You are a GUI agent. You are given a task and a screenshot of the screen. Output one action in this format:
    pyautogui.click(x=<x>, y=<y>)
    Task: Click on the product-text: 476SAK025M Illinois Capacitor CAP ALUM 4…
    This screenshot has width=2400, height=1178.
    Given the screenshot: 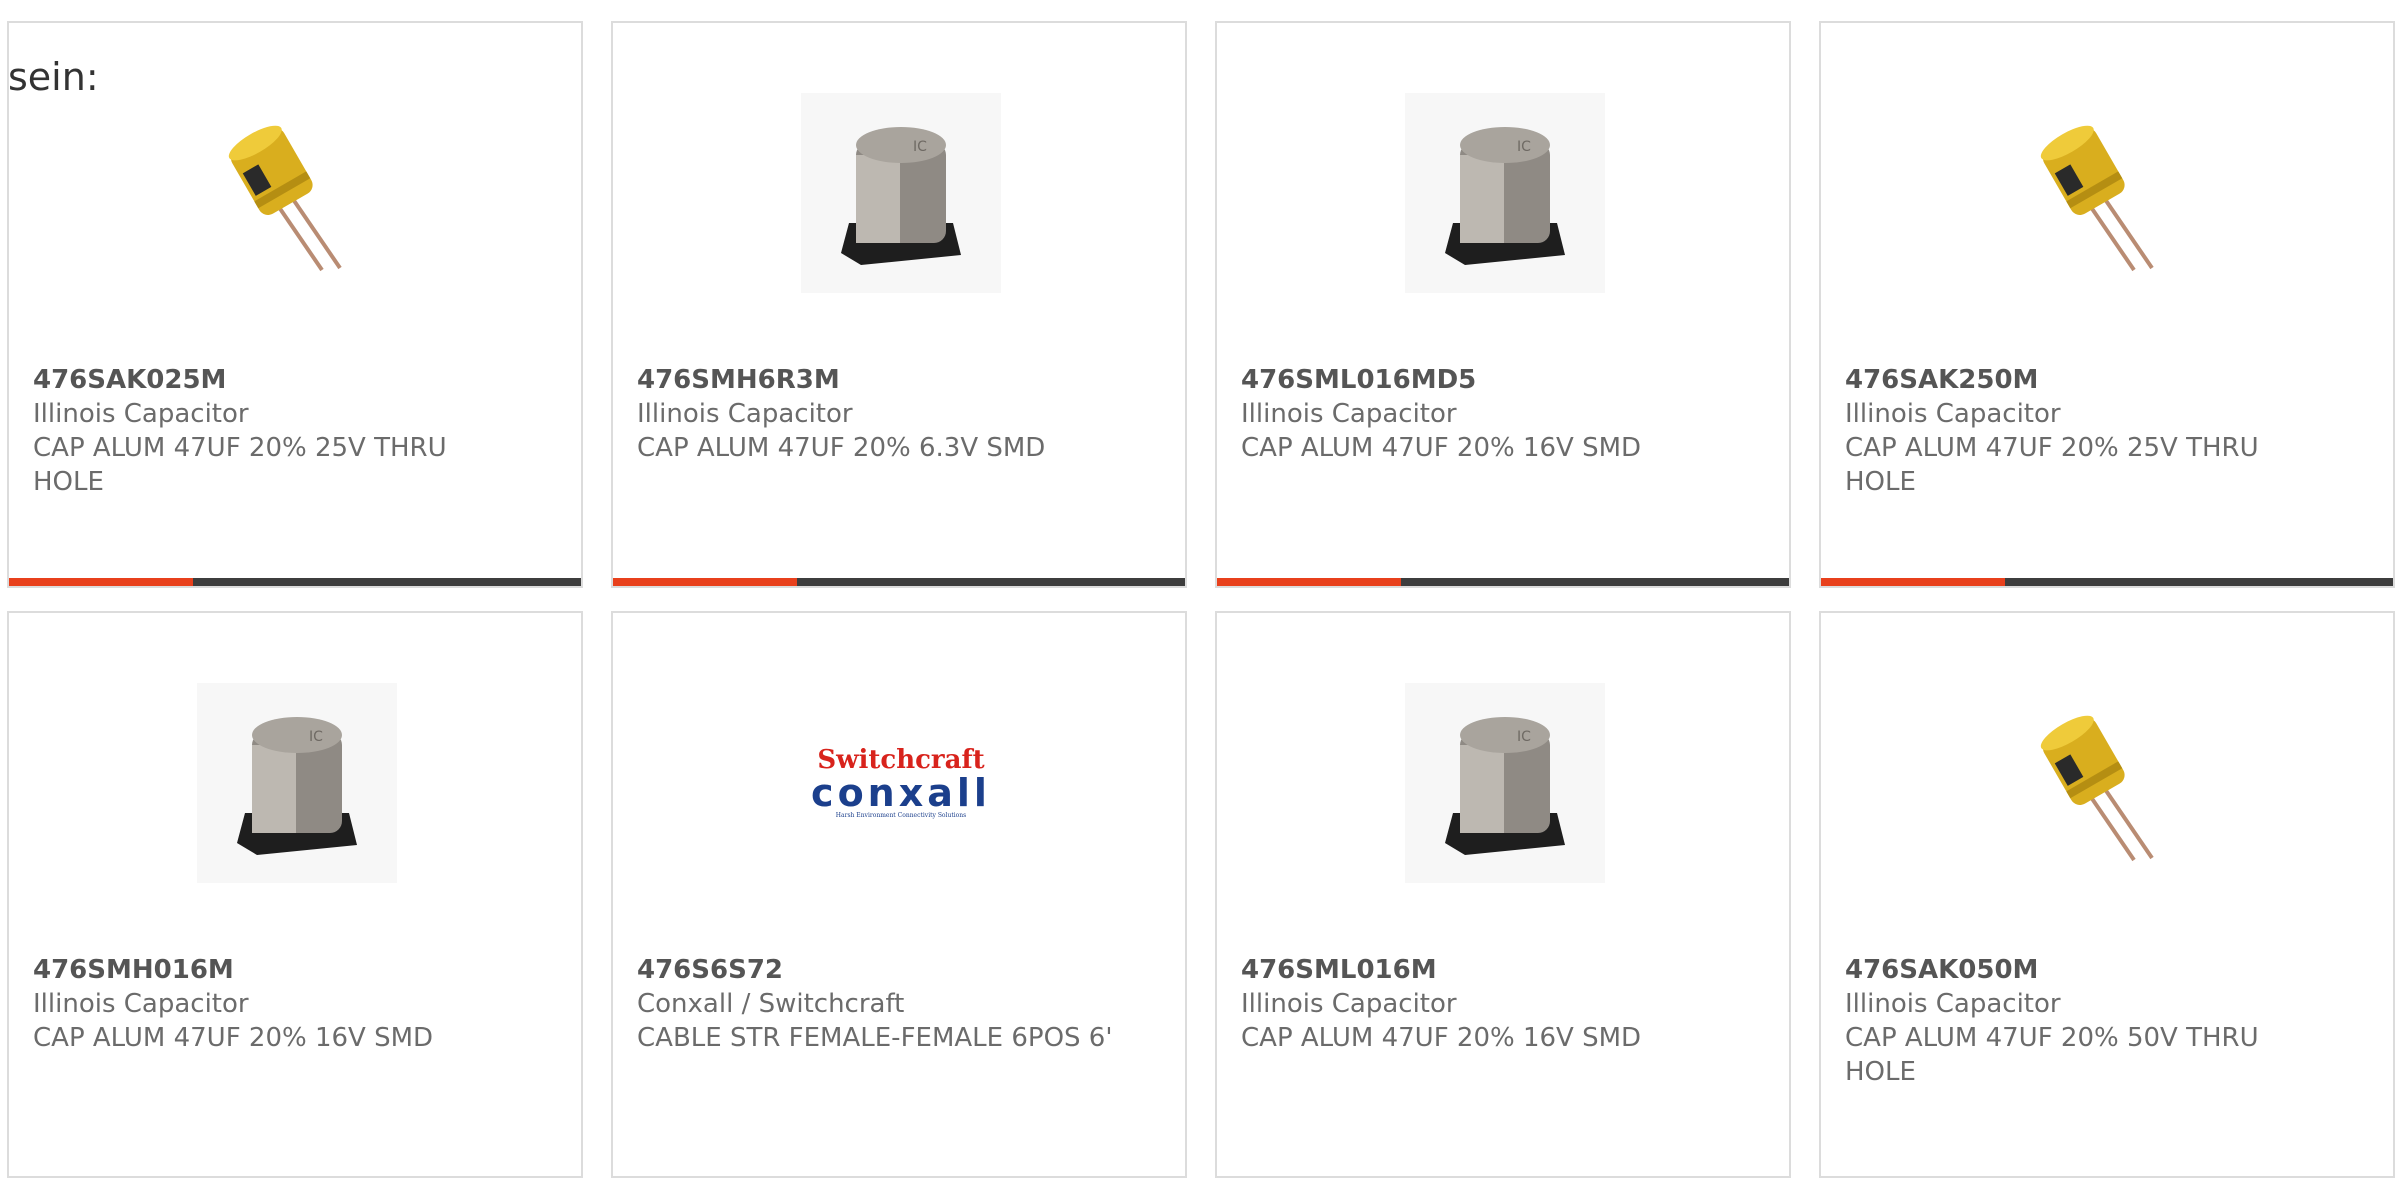 What is the action you would take?
    pyautogui.click(x=273, y=431)
    